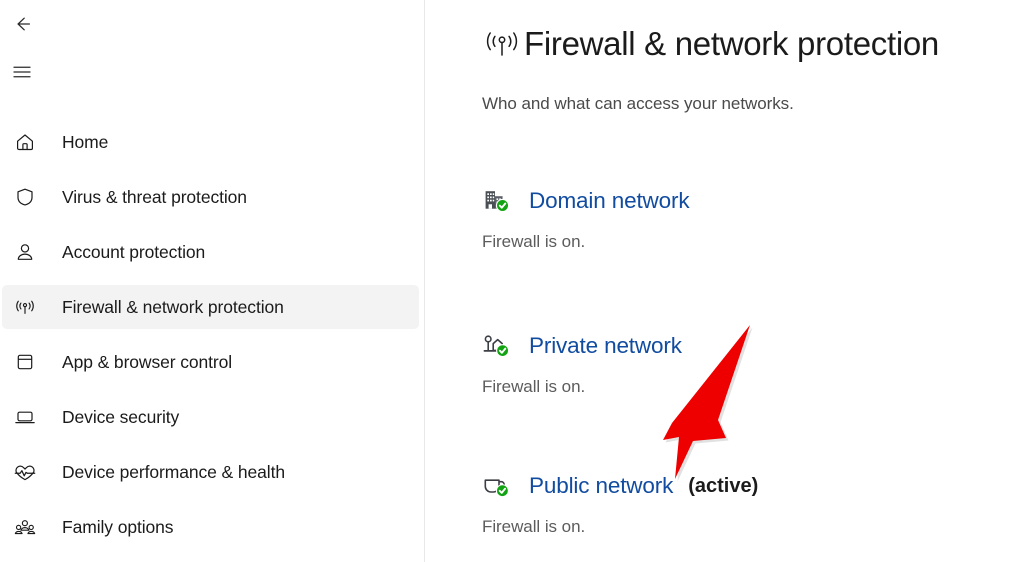  I want to click on sidebar-item-virus-threat-protection: Virus & threat protection, so click(210, 197).